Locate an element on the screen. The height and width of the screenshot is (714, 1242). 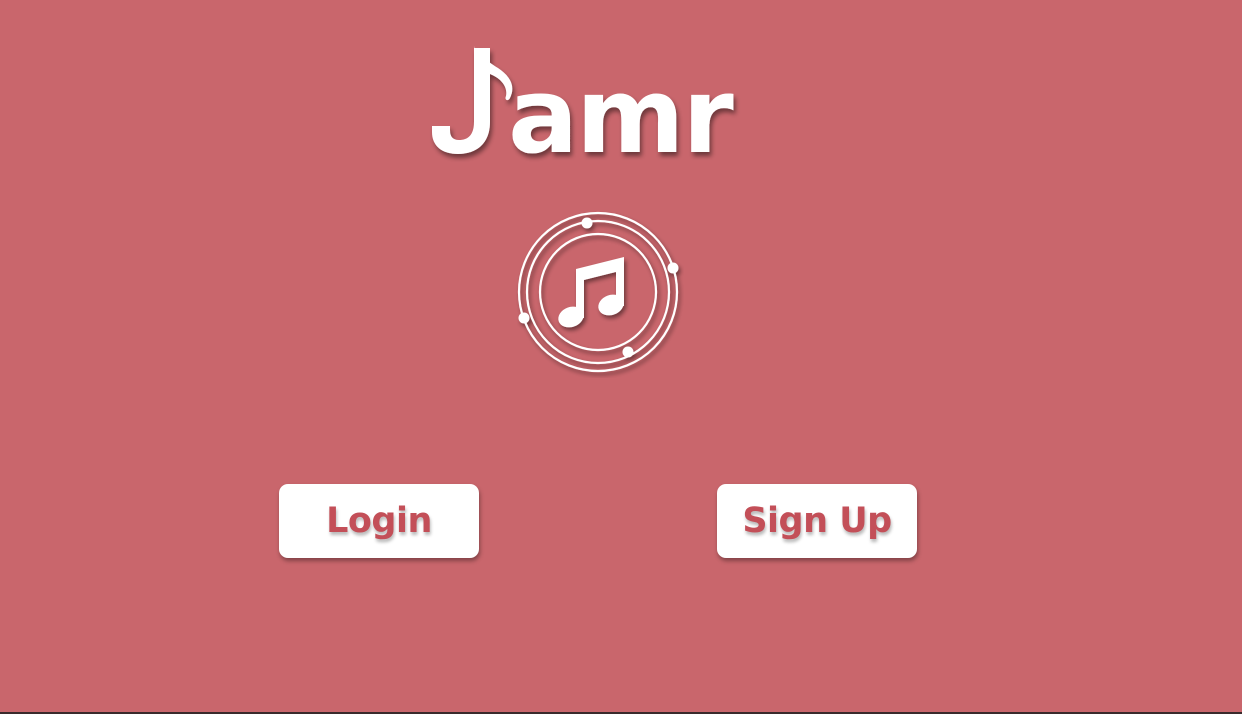
logo-text: amr is located at coordinates (621, 112).